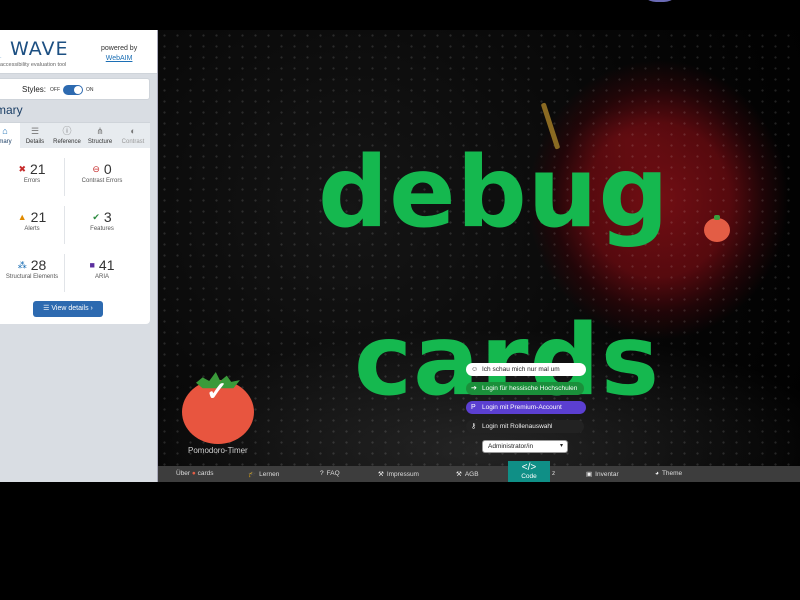  I want to click on powered-by-text: powered by, so click(119, 48).